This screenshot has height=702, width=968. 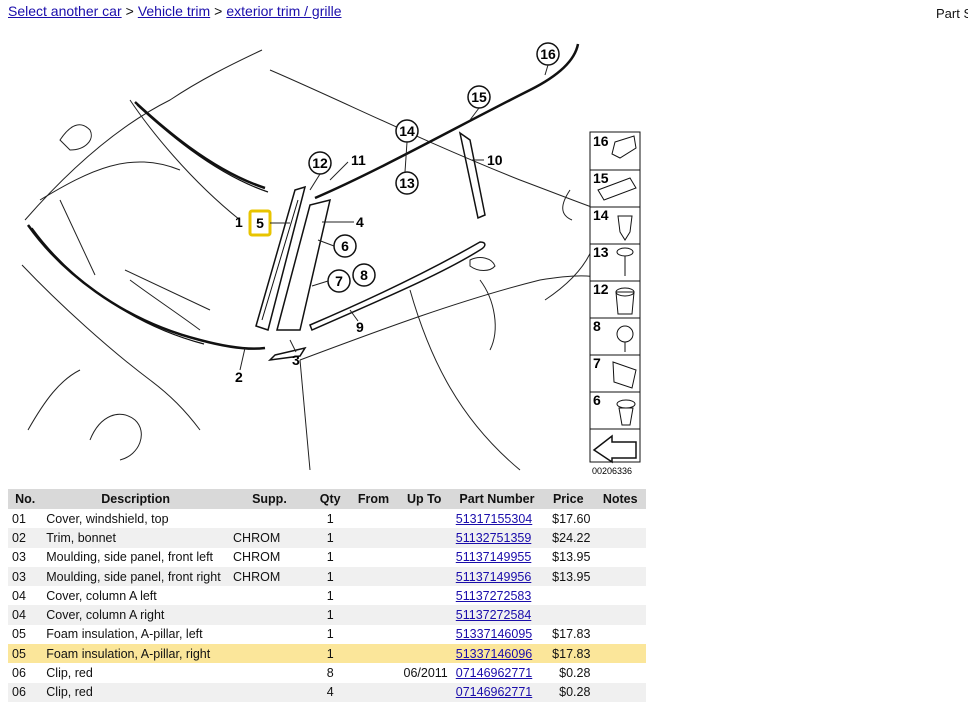 I want to click on breadcrumb-link-vehicle-trim: Vehicle trim, so click(x=174, y=11).